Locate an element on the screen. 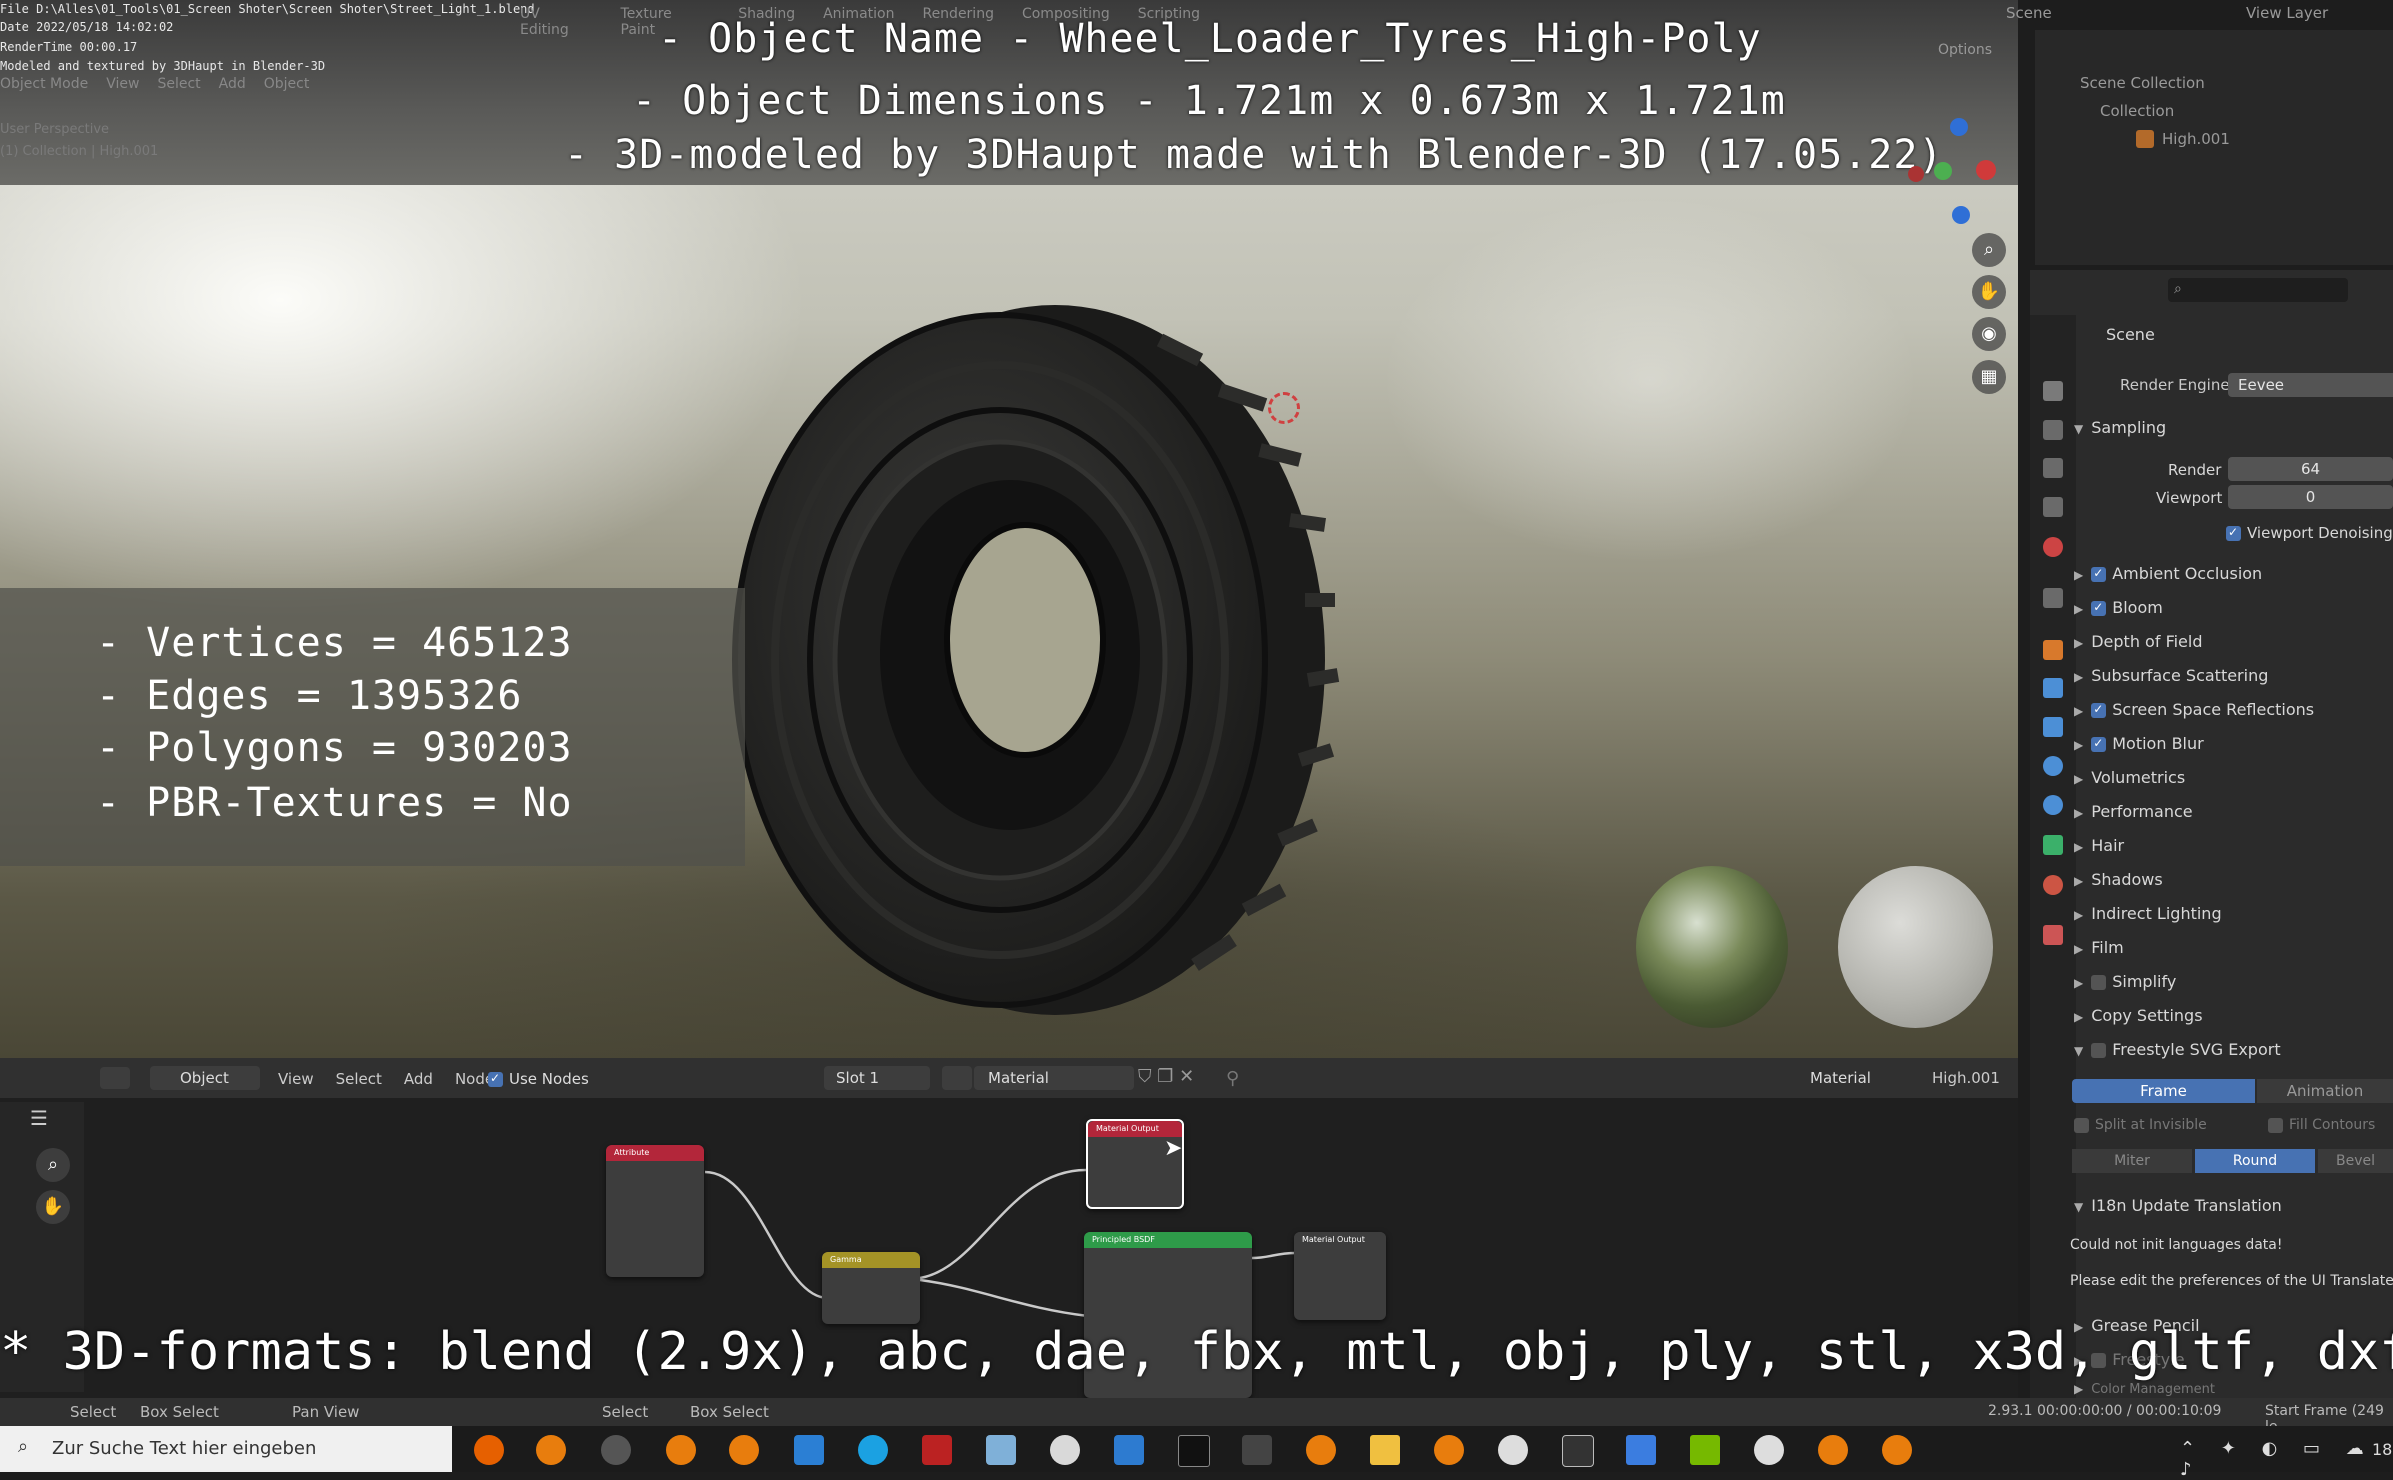 Image resolution: width=2393 pixels, height=1480 pixels. view-layer-selector: View Layer is located at coordinates (2287, 13).